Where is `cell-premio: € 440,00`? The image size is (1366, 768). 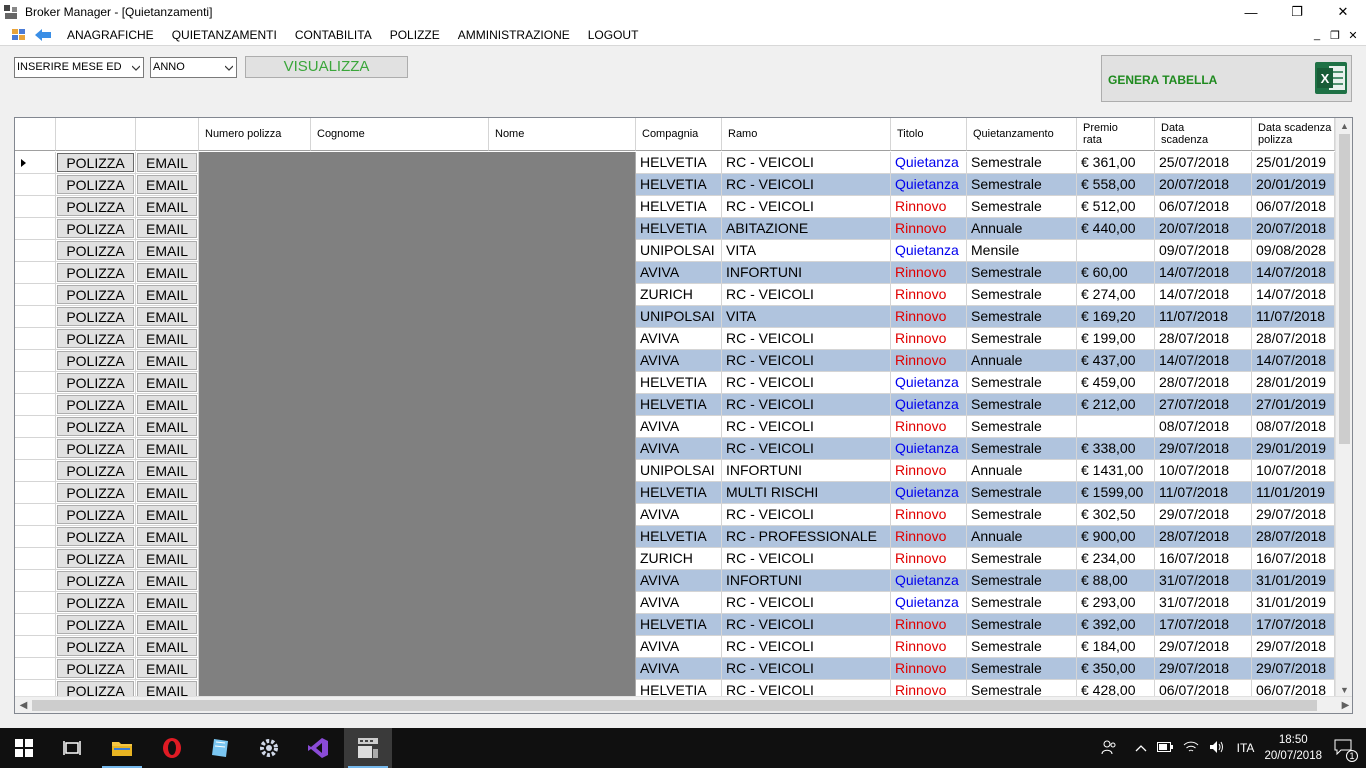 cell-premio: € 440,00 is located at coordinates (1116, 229).